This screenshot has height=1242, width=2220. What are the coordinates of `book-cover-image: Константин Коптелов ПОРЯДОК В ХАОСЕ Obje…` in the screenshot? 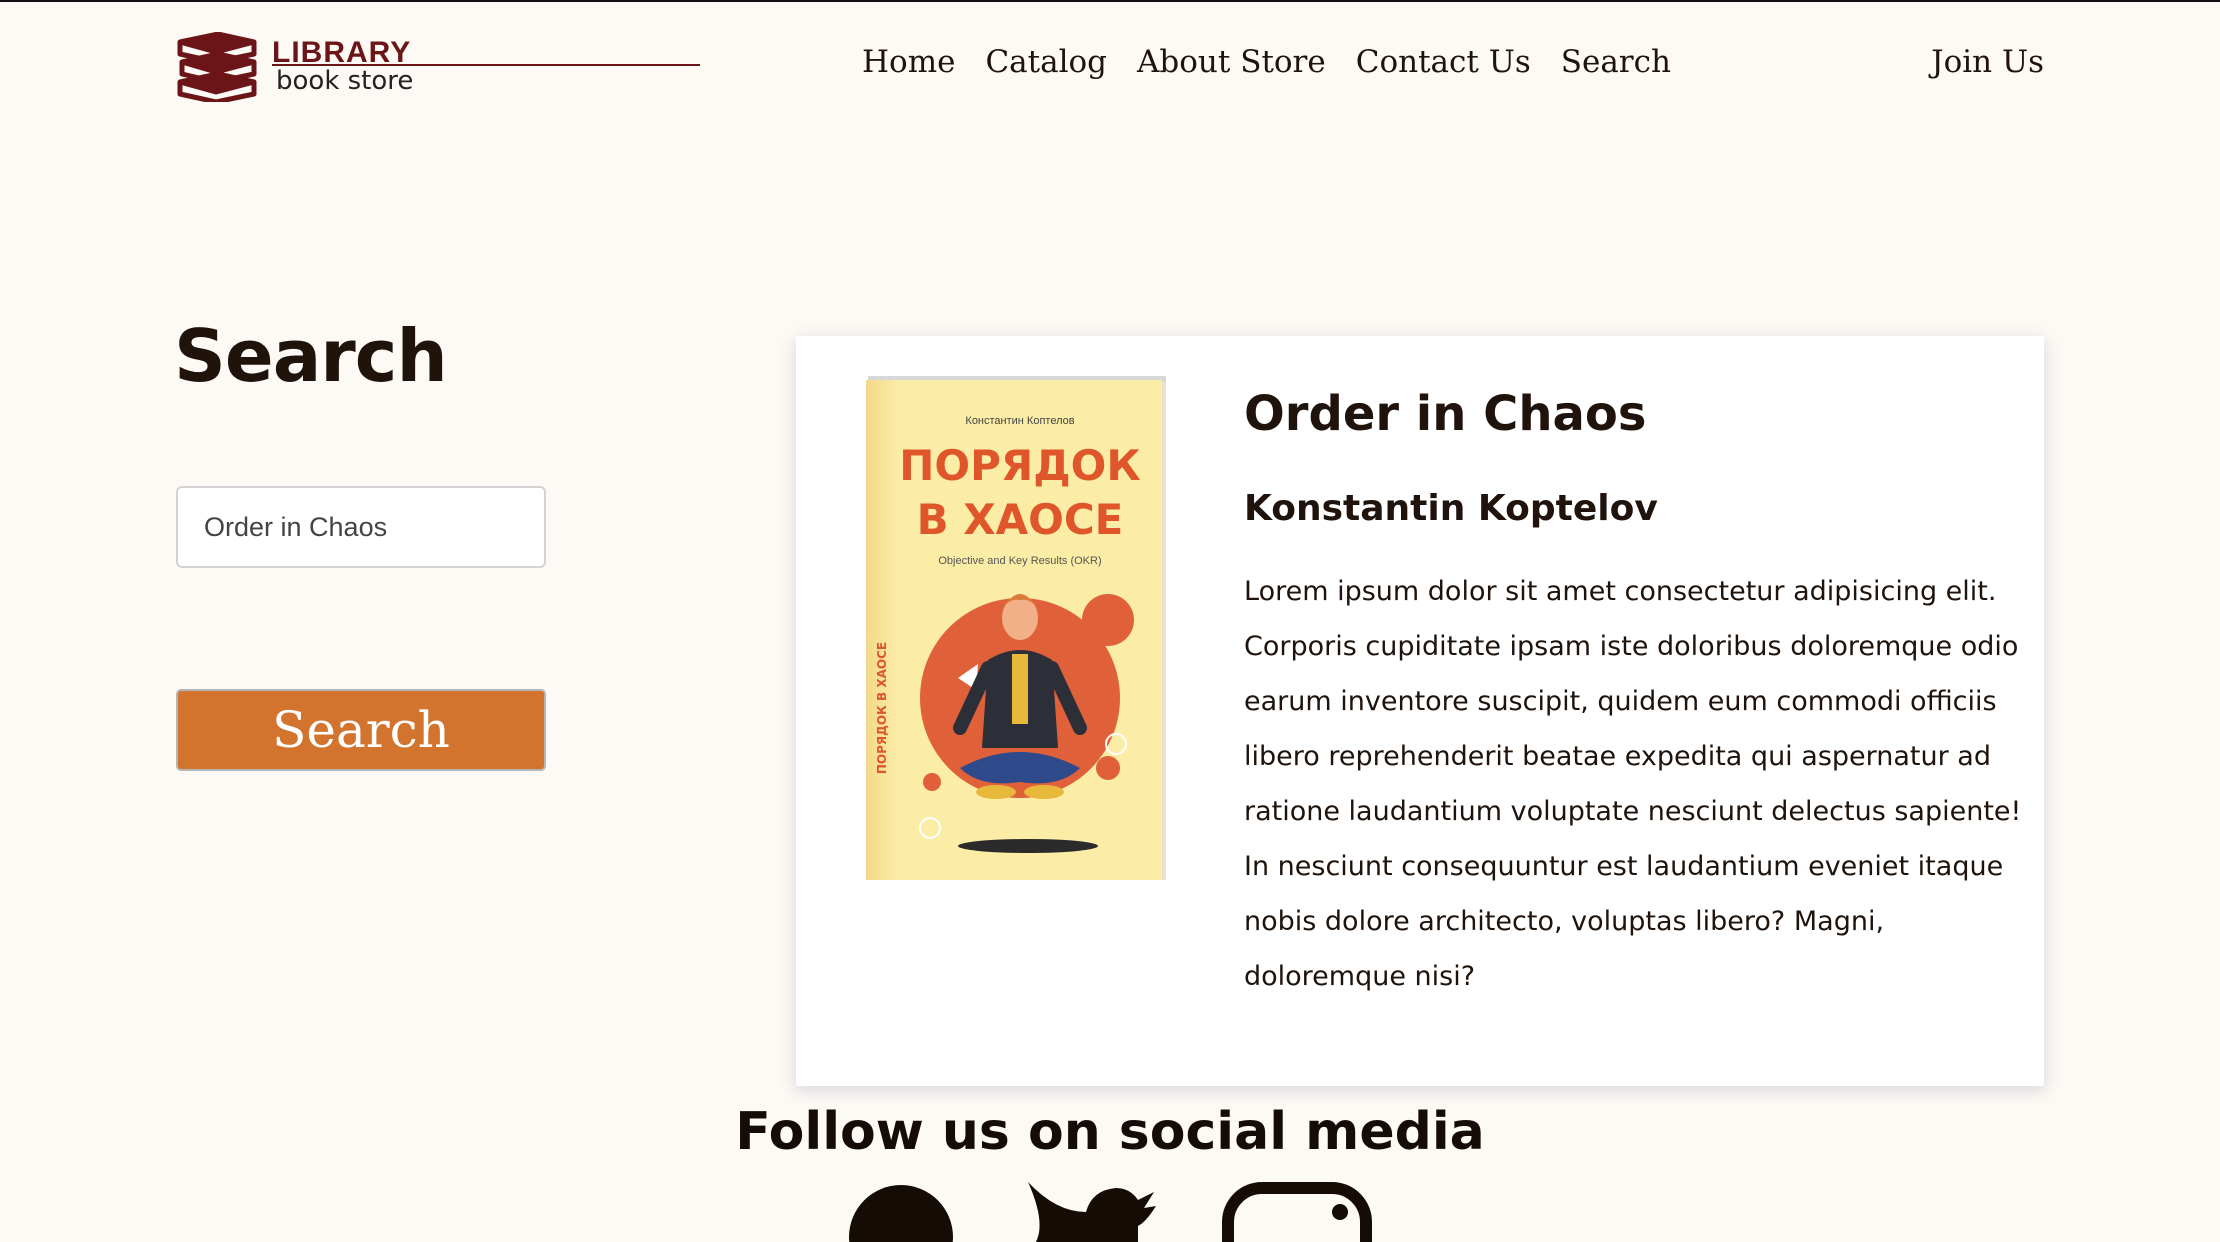 It's located at (1016, 628).